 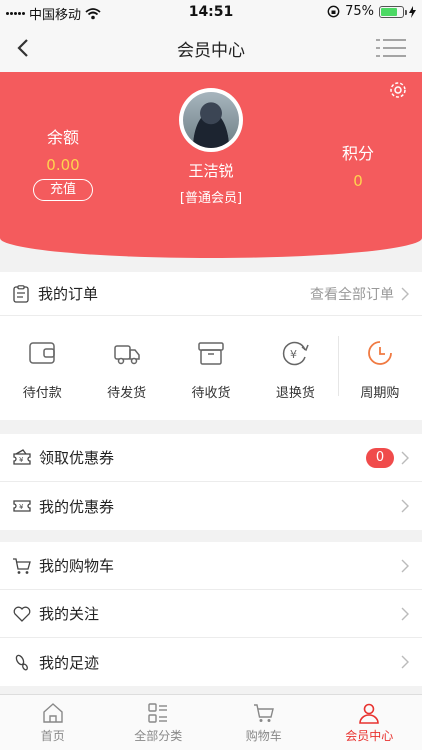 I want to click on tab-bar: 首页 全部分类 购物车 会员中心, so click(x=211, y=722).